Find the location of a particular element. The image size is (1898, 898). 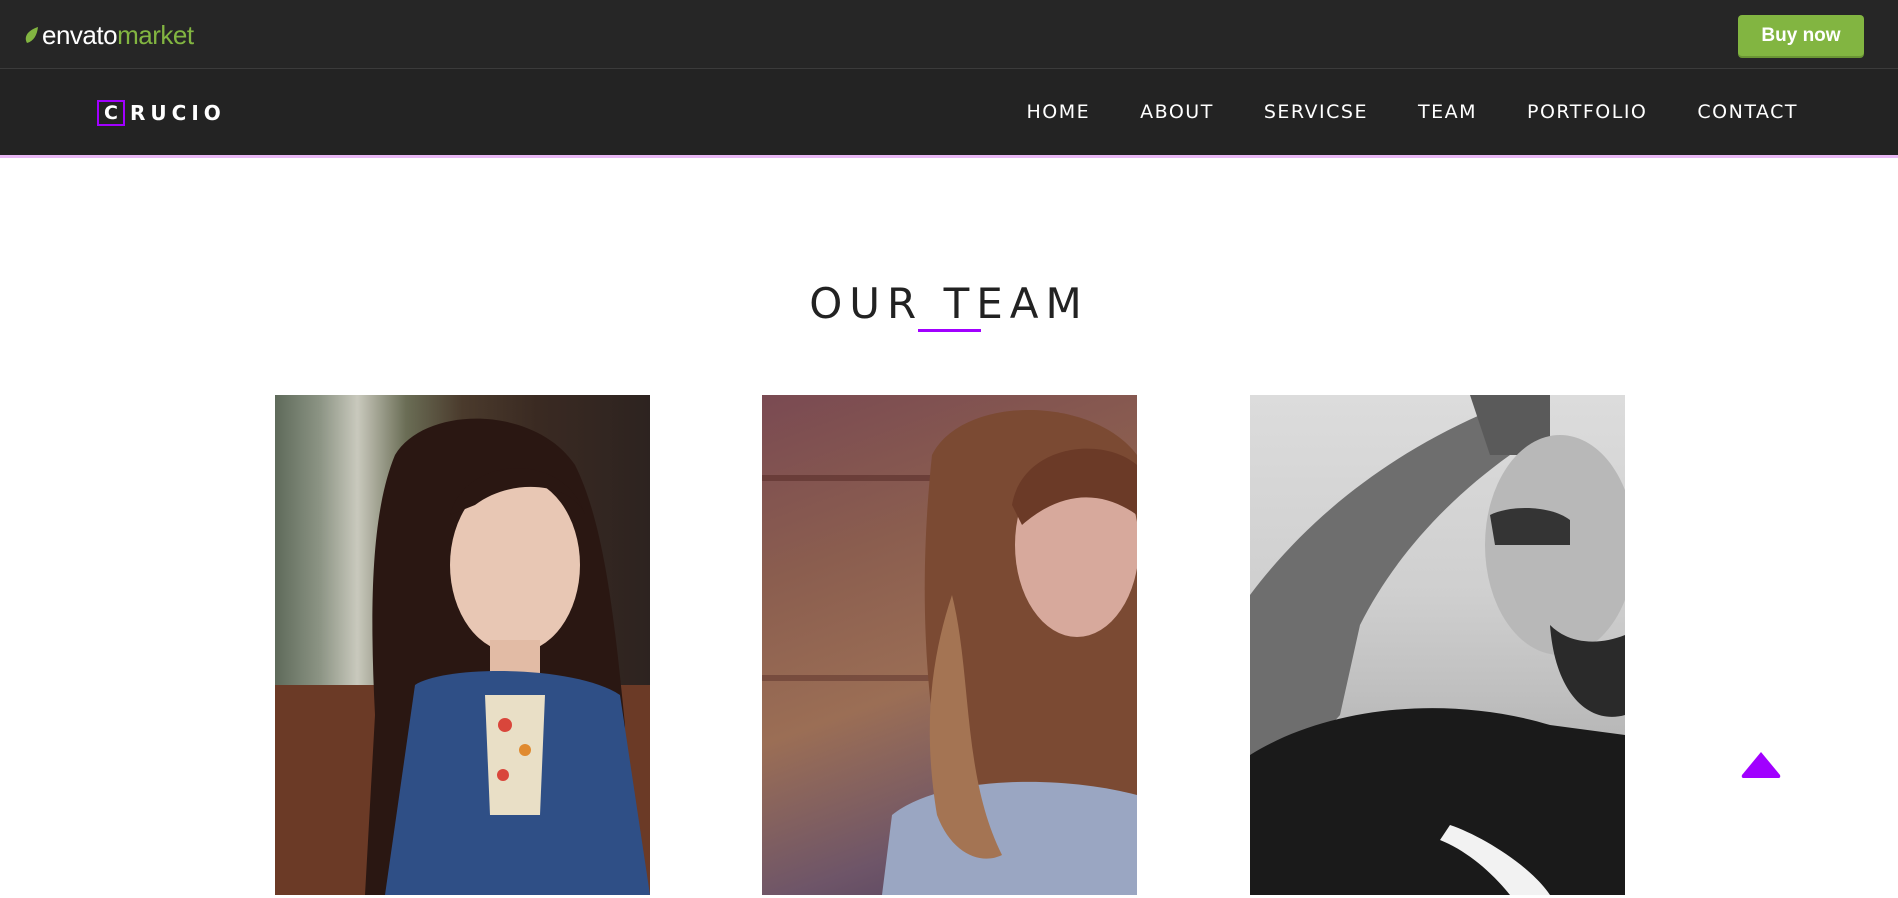

triangle-up-icon is located at coordinates (1761, 765).